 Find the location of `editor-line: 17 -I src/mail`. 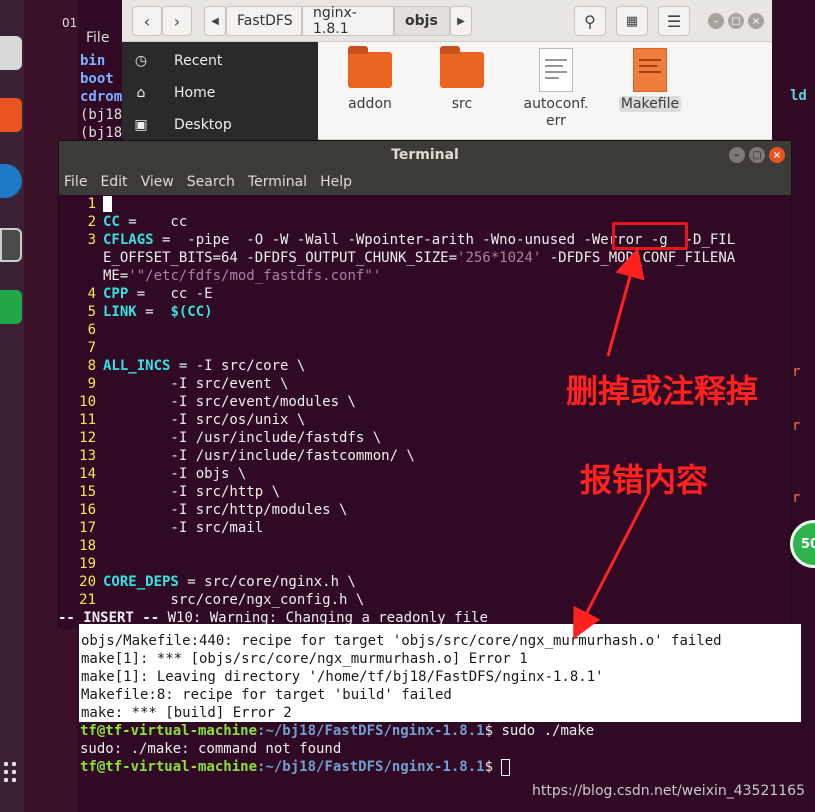

editor-line: 17 -I src/mail is located at coordinates (171, 528).